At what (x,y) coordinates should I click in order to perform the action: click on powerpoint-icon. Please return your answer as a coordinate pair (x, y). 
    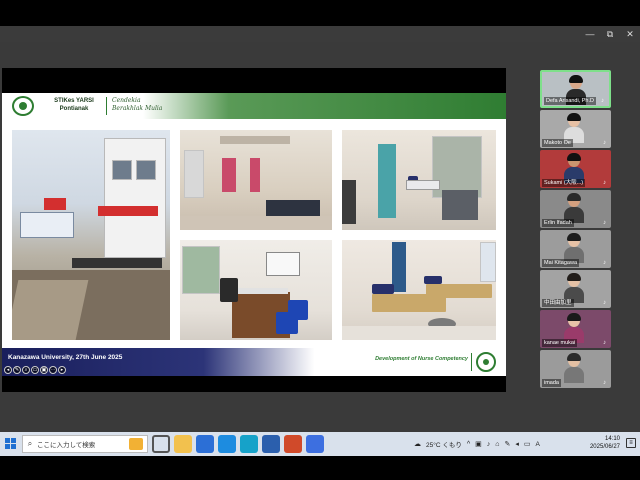
    Looking at the image, I should click on (293, 444).